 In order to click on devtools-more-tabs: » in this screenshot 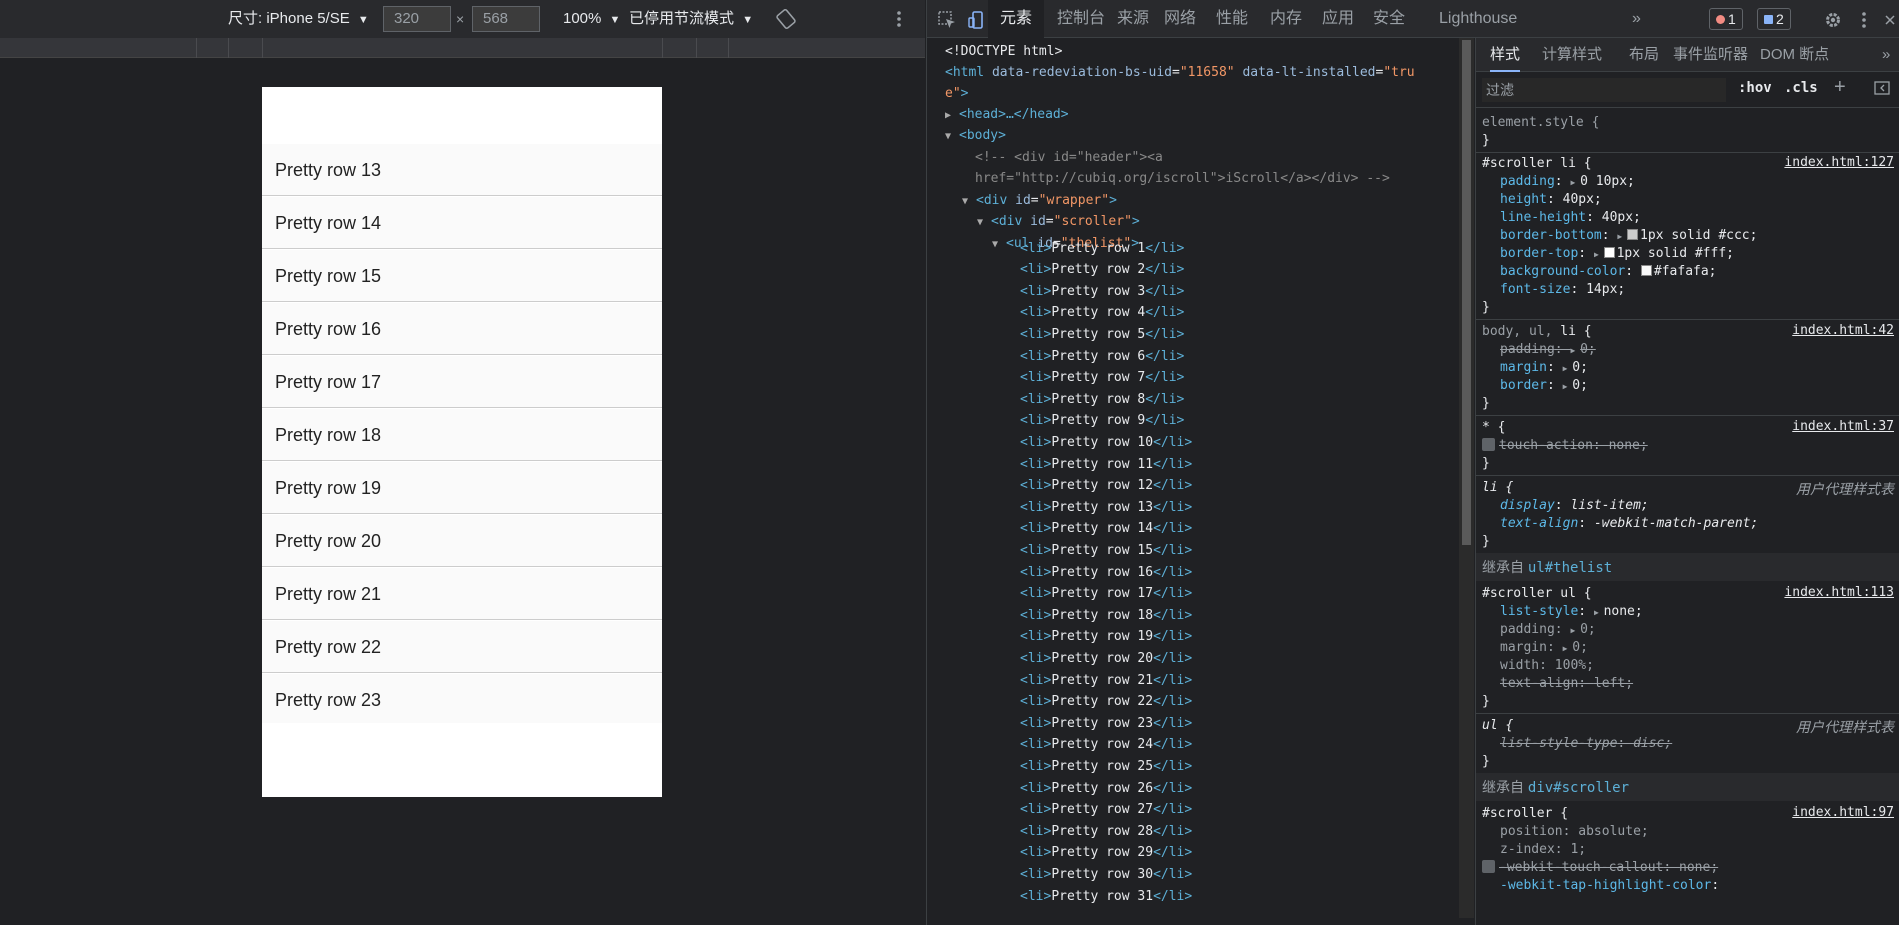, I will do `click(1636, 19)`.